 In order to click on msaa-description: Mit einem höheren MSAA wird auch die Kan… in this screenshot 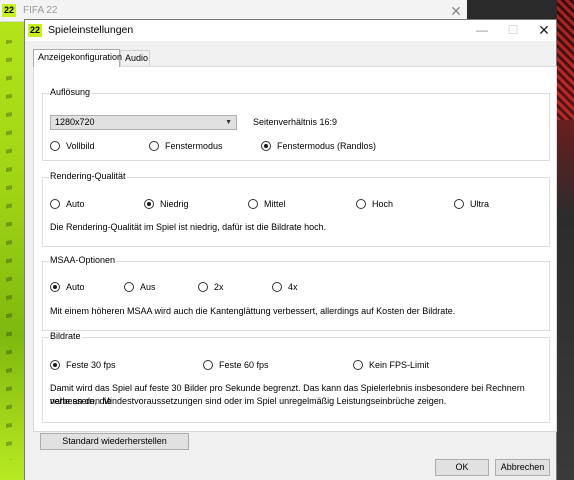, I will do `click(253, 311)`.